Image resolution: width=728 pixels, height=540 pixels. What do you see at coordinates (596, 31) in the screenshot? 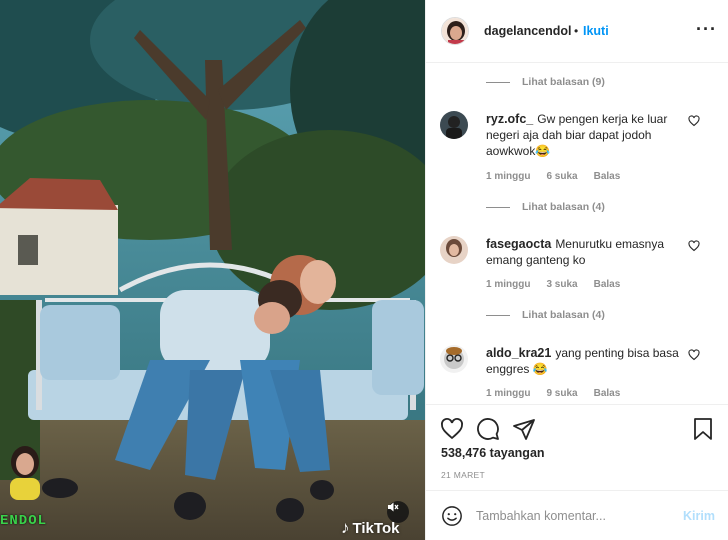
I see `follow-button: Ikuti` at bounding box center [596, 31].